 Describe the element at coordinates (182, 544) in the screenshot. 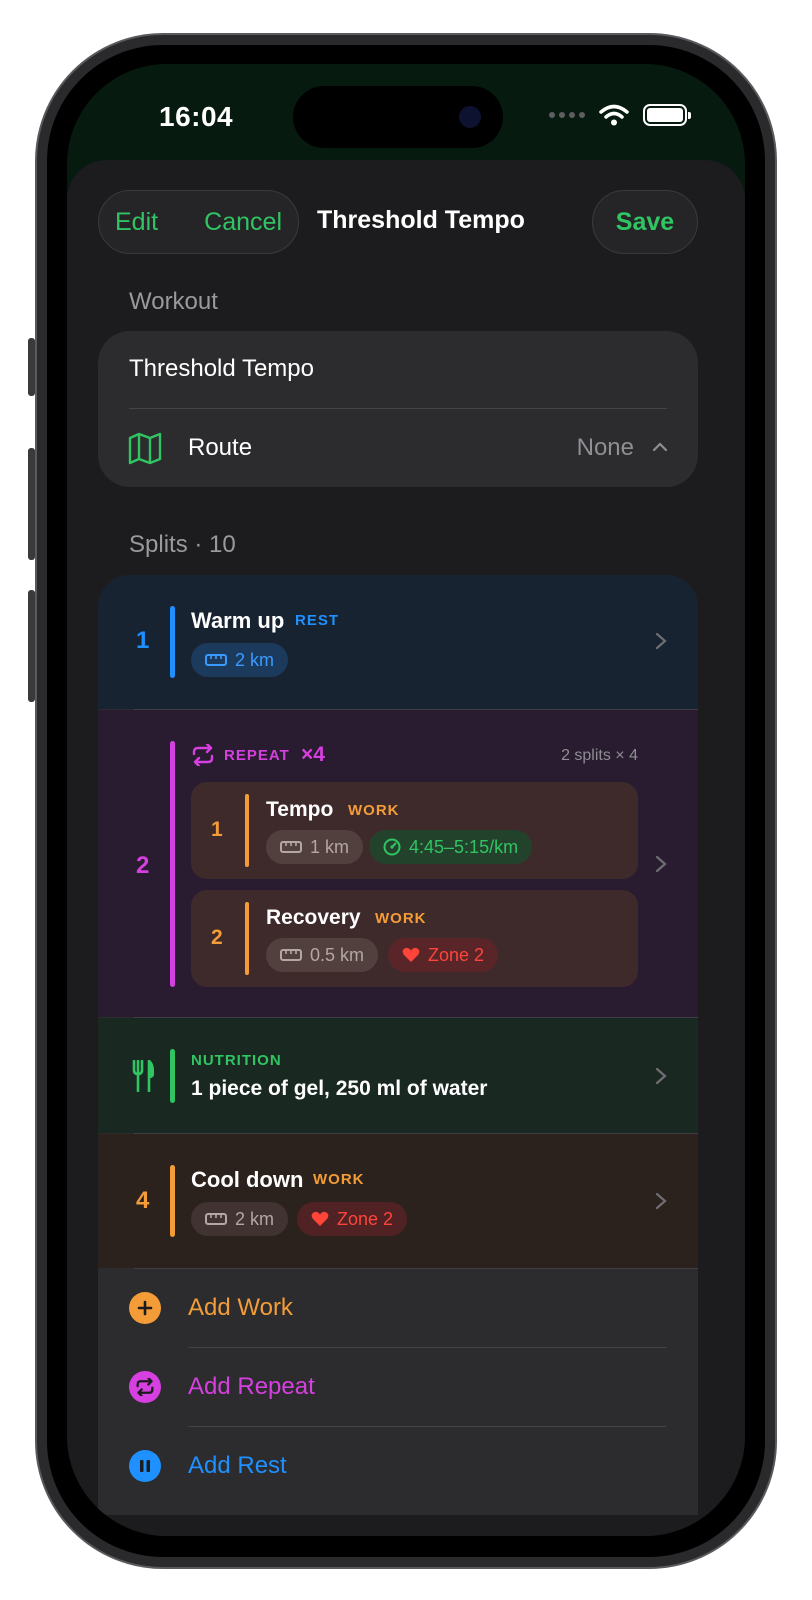

I see `splits-section-label: Splits · 10` at that location.